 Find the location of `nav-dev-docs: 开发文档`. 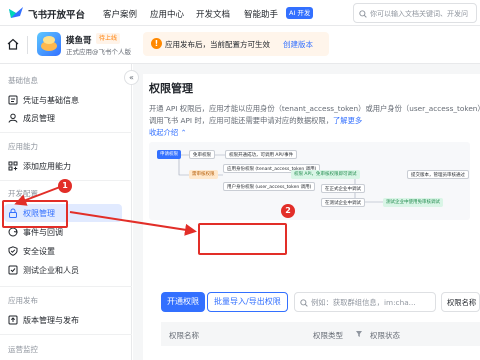

nav-dev-docs: 开发文档 is located at coordinates (213, 14).